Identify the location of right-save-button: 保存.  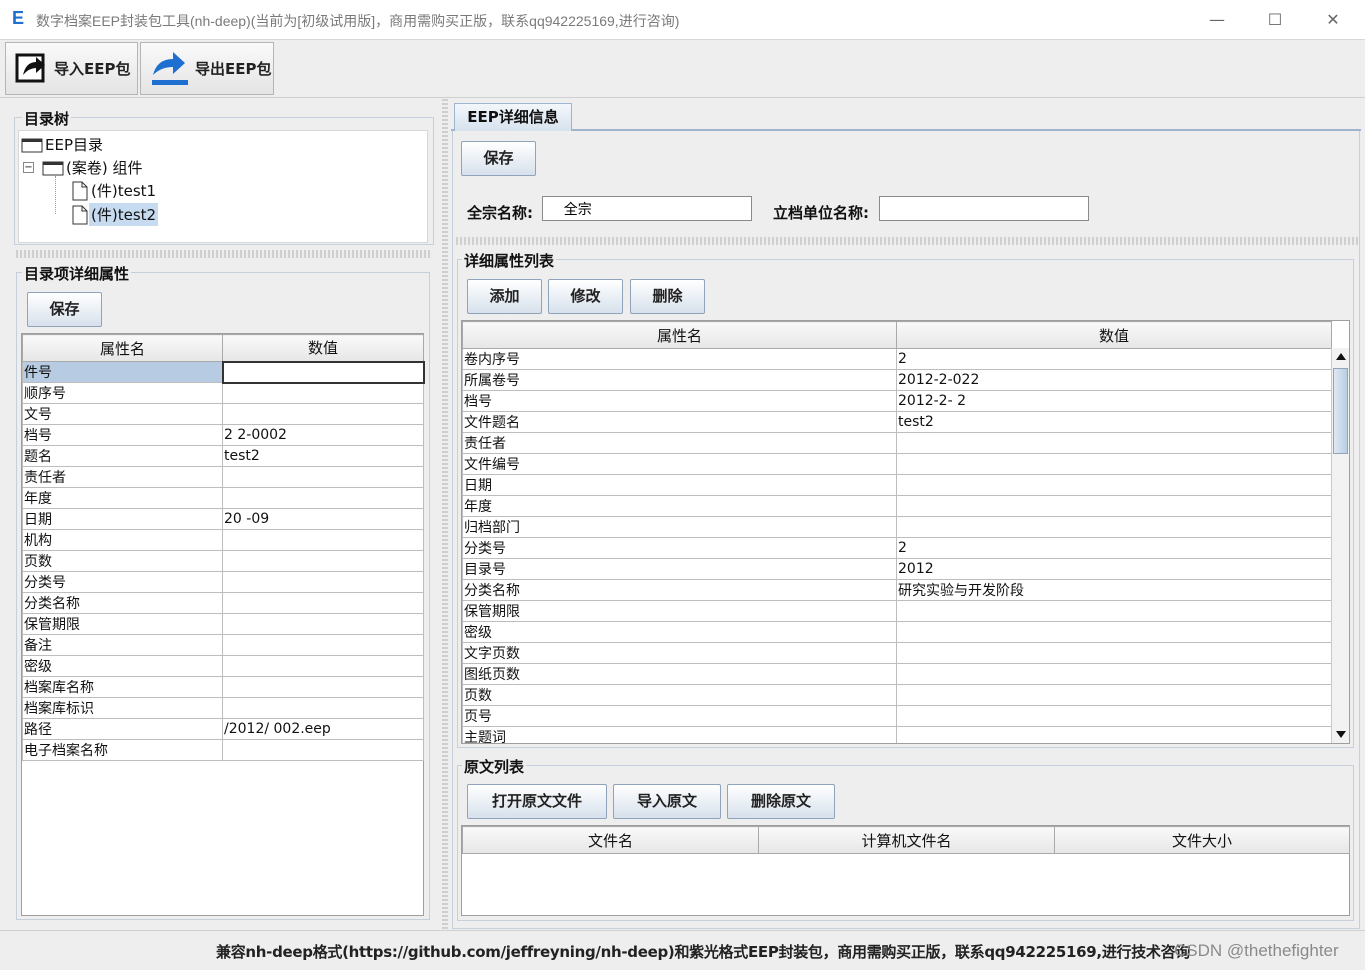
(498, 158).